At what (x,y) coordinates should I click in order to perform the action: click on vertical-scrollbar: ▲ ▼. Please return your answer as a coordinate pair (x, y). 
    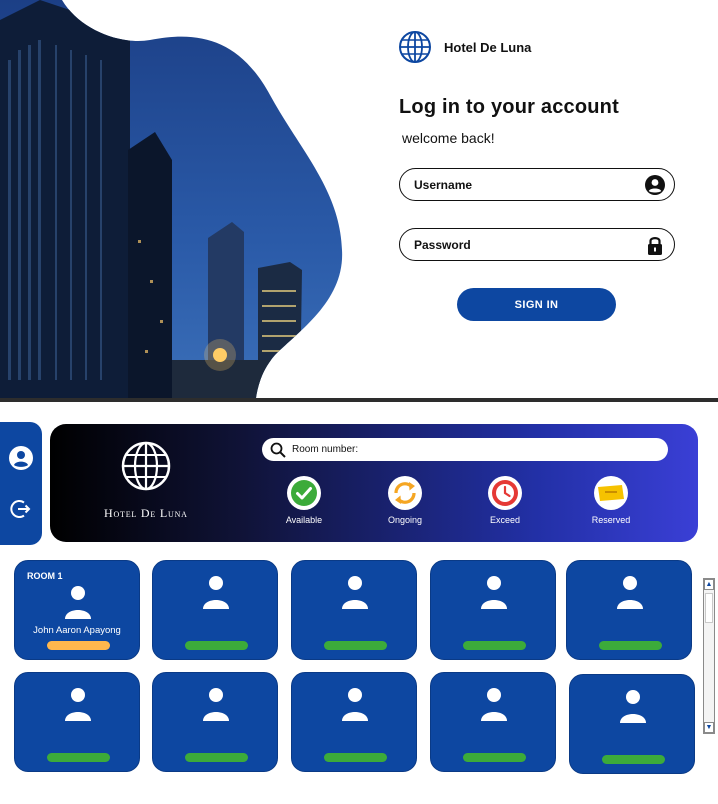
    Looking at the image, I should click on (709, 656).